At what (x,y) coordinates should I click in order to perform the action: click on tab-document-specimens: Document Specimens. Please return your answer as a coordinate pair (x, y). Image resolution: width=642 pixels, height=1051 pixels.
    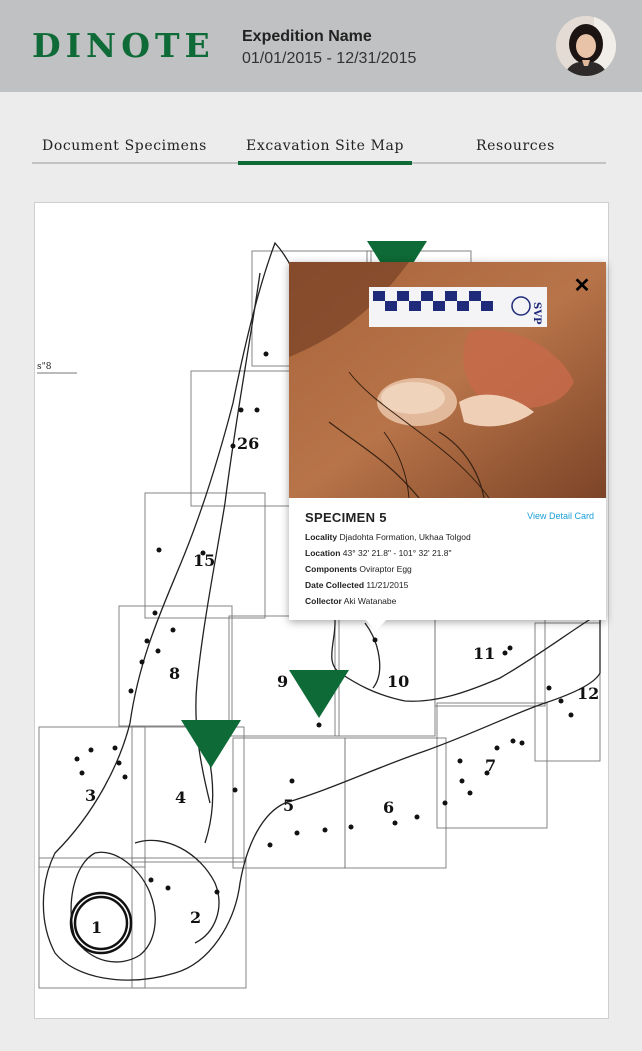
    Looking at the image, I should click on (124, 146).